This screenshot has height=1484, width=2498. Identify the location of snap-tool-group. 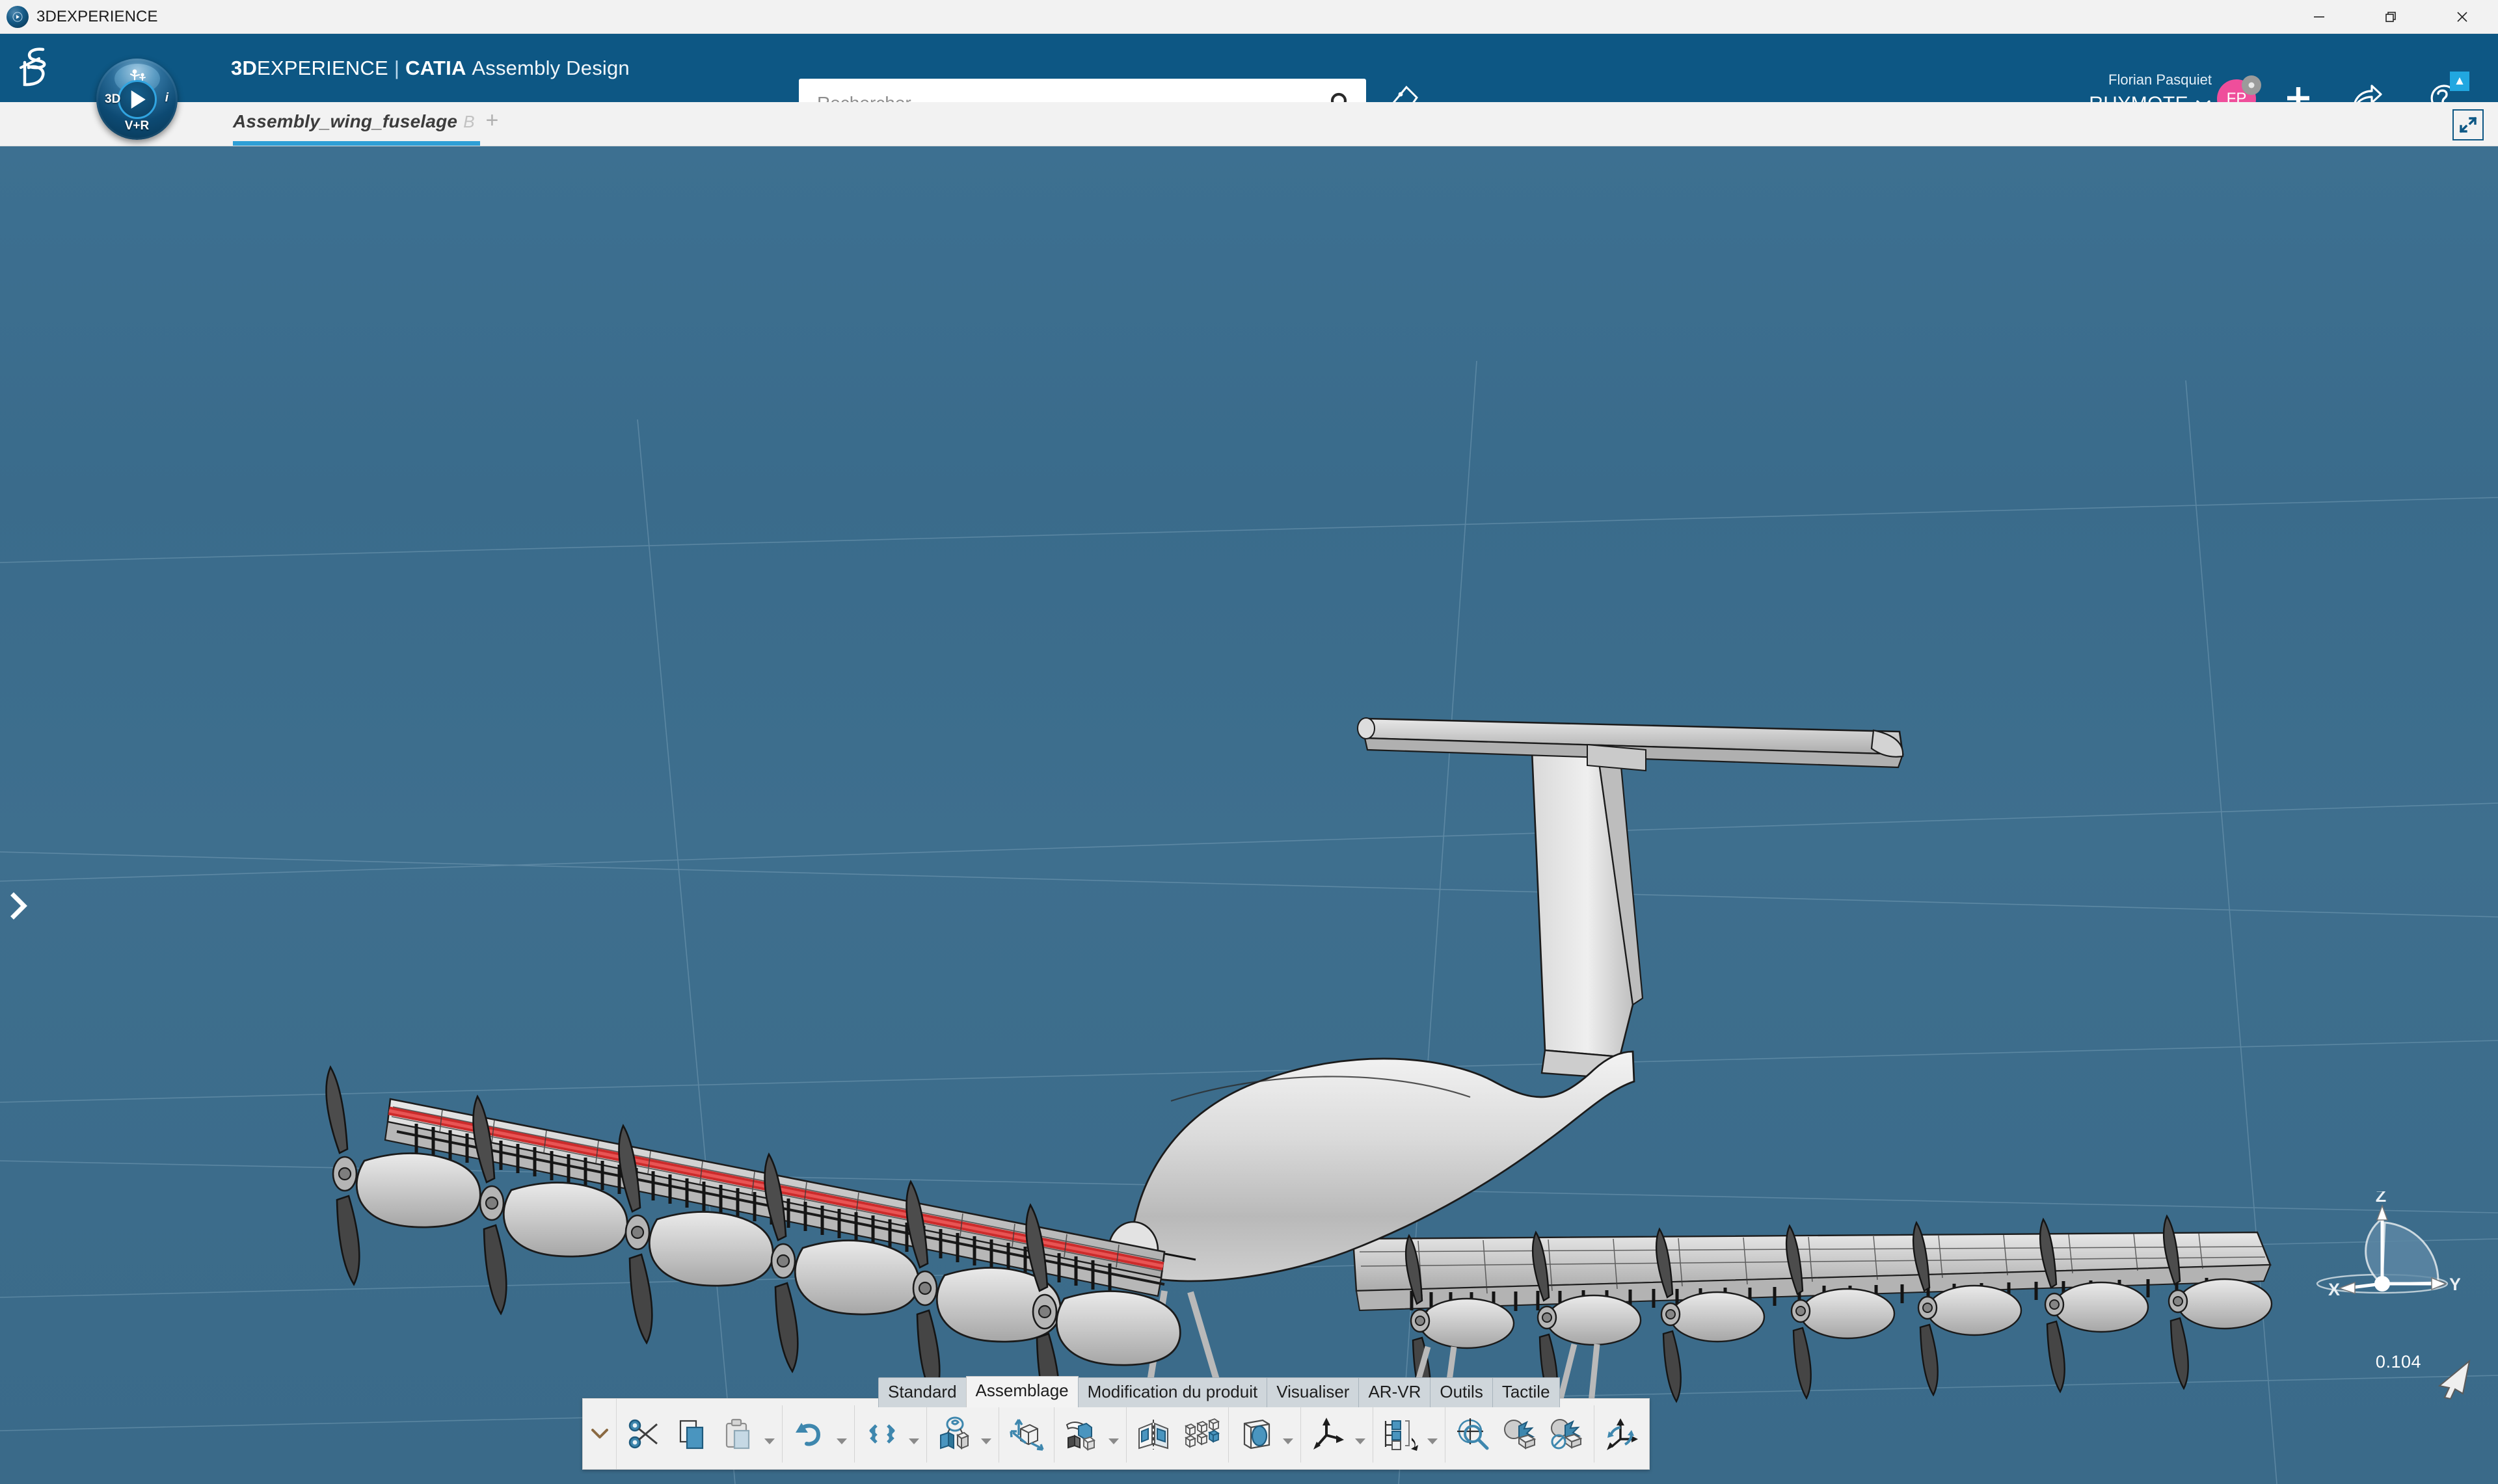
(1090, 1434).